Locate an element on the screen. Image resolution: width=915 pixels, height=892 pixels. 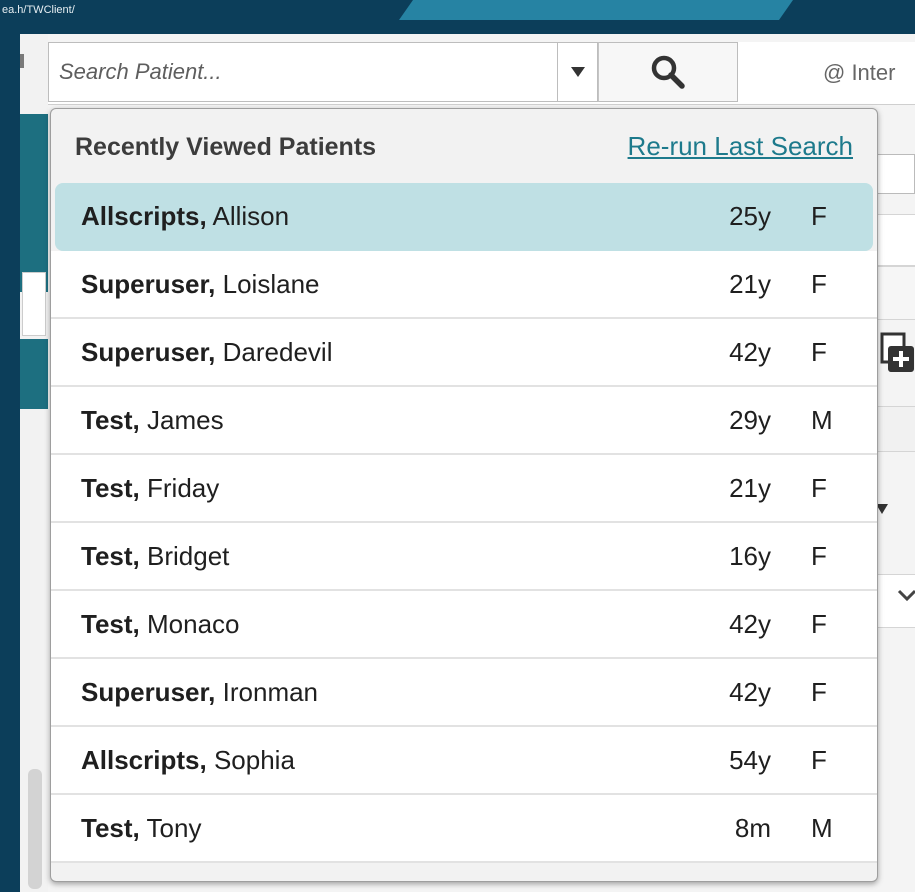
patient-row: Test, Bridget 16y F is located at coordinates (464, 557).